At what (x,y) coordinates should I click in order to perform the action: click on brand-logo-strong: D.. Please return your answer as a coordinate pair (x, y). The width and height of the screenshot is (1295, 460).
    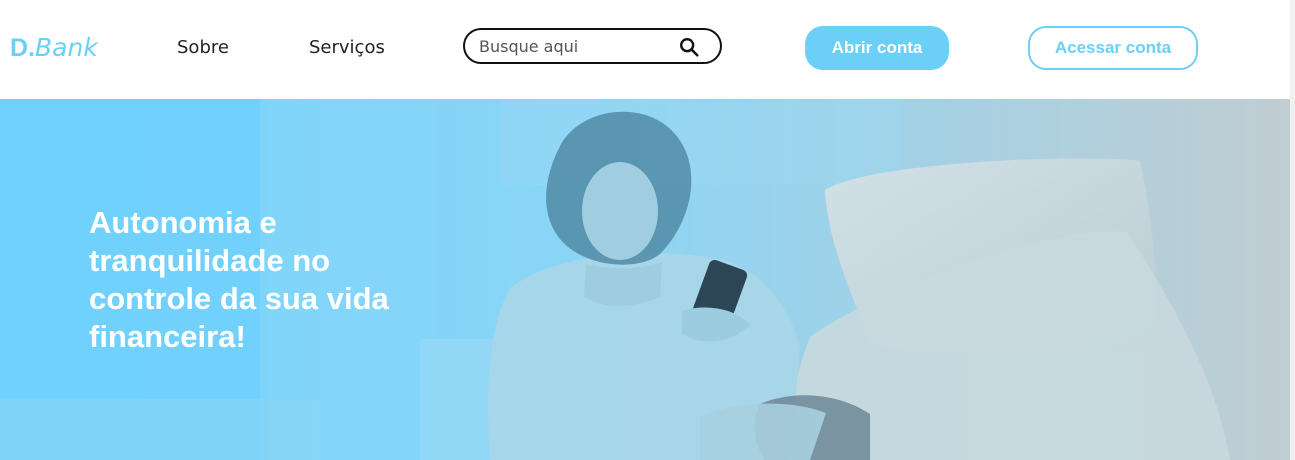
    Looking at the image, I should click on (22, 48).